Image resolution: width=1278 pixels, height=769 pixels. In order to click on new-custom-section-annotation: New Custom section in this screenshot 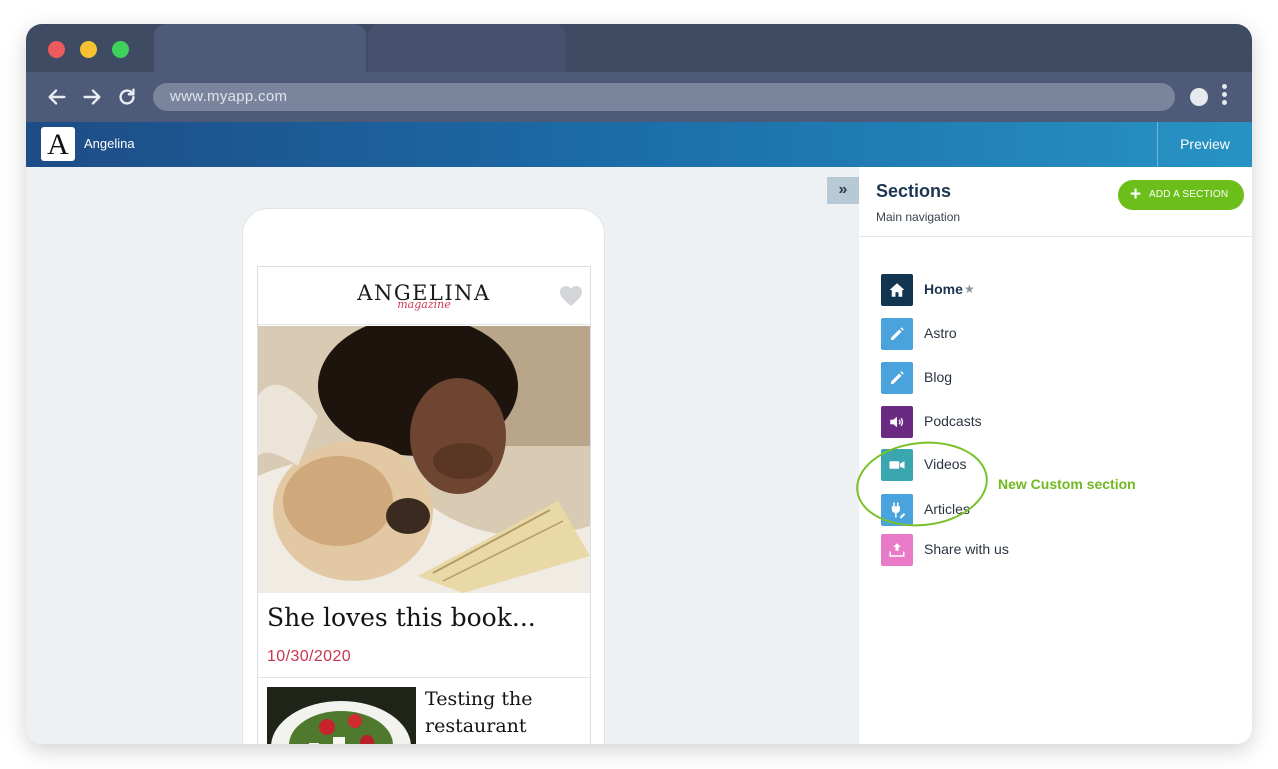, I will do `click(1067, 484)`.